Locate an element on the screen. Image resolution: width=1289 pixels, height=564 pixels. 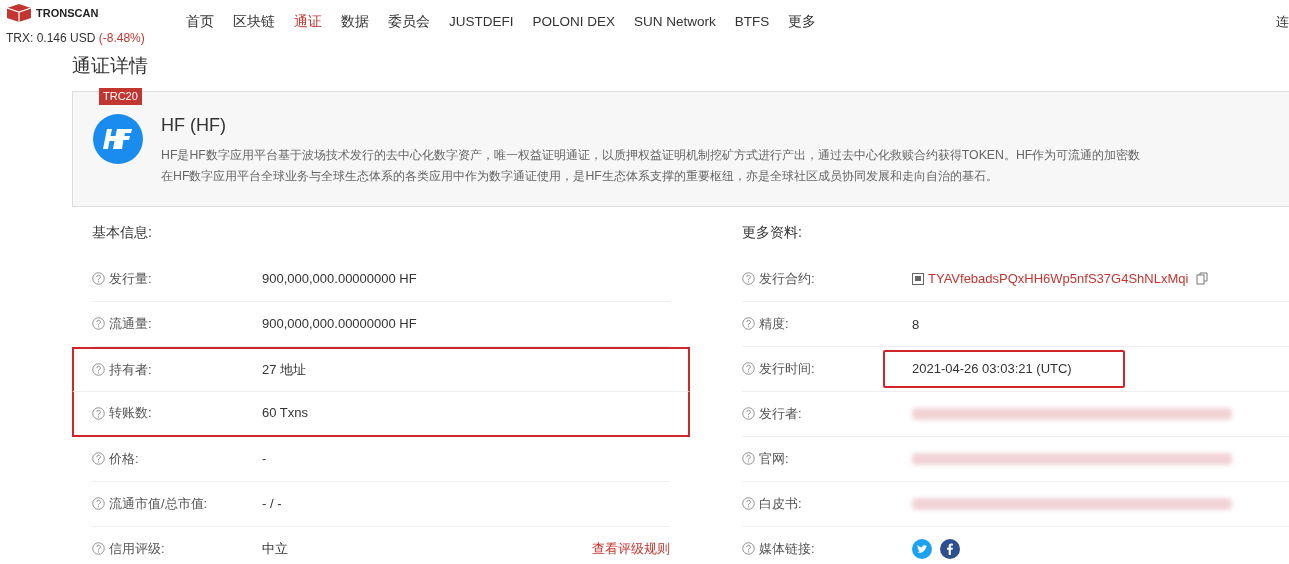
section-title: 基本信息: is located at coordinates (122, 232).